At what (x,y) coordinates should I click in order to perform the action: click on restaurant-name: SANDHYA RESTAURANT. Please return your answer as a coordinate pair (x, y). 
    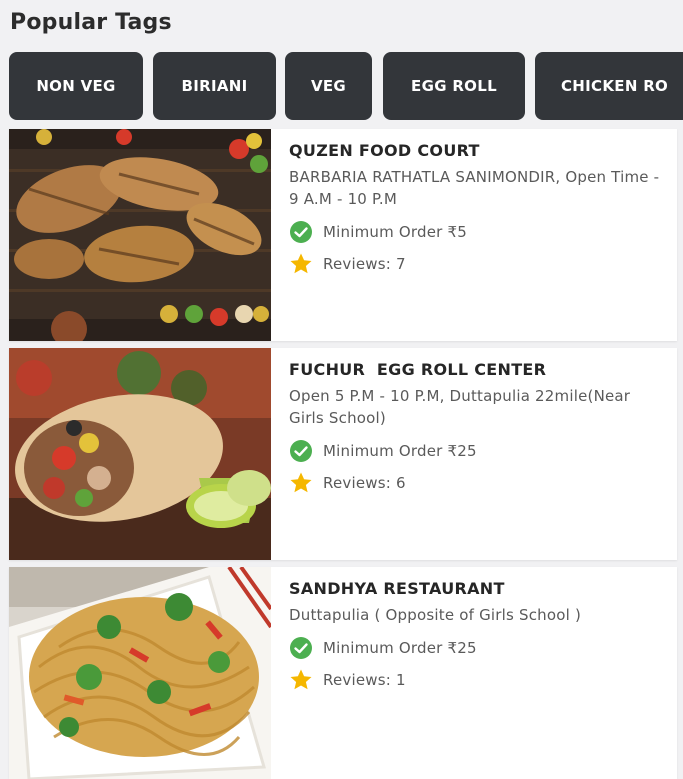
    Looking at the image, I should click on (397, 588).